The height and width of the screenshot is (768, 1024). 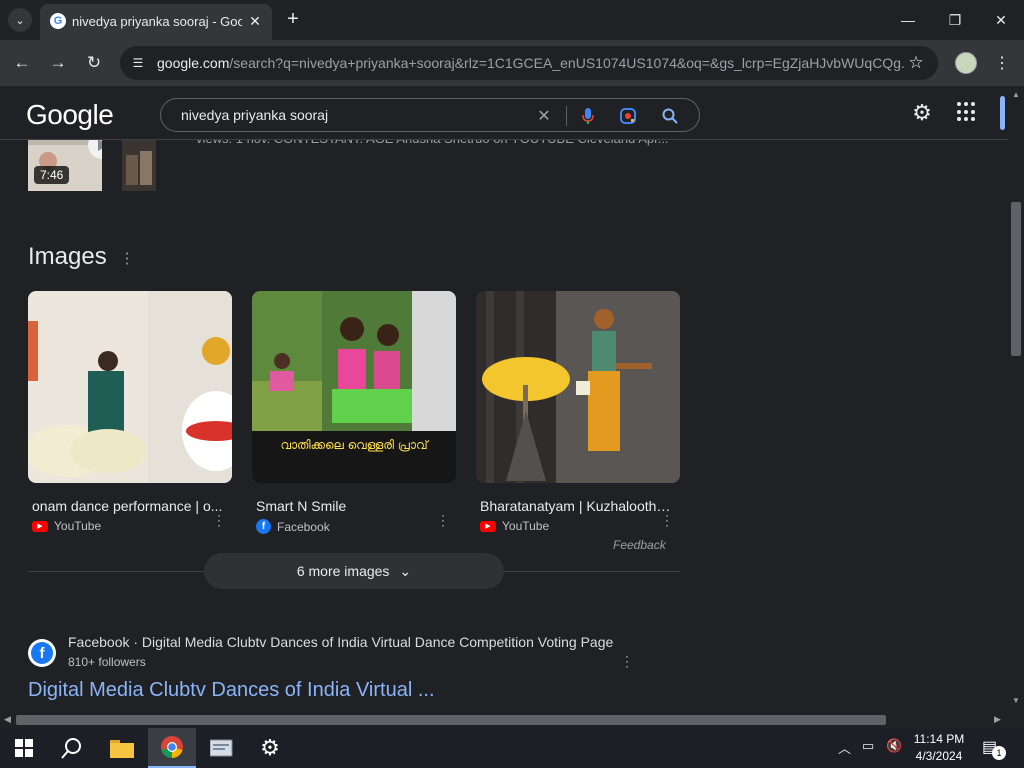 What do you see at coordinates (255, 21) in the screenshot?
I see `tab-close-icon: ✕` at bounding box center [255, 21].